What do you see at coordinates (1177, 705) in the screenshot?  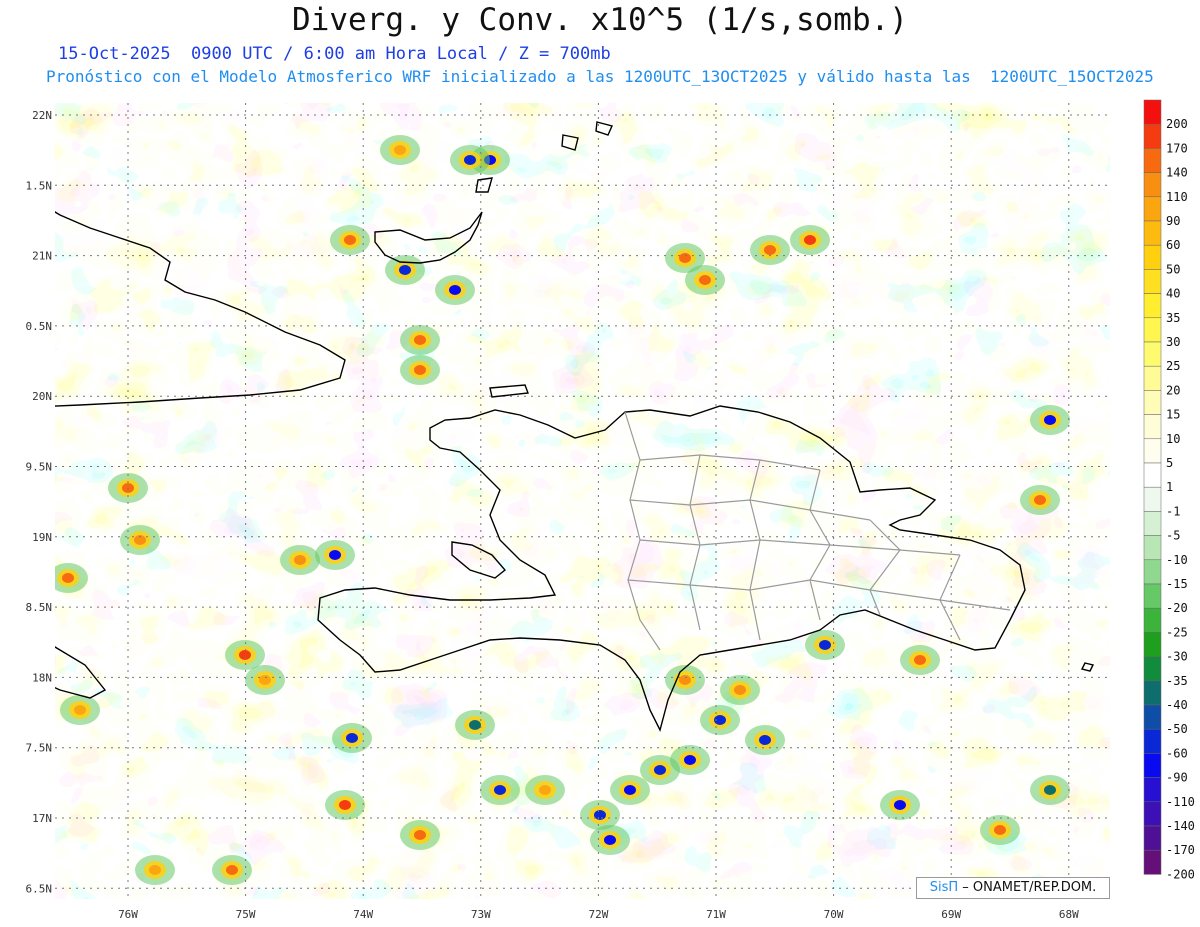 I see `colorbar-label: -40` at bounding box center [1177, 705].